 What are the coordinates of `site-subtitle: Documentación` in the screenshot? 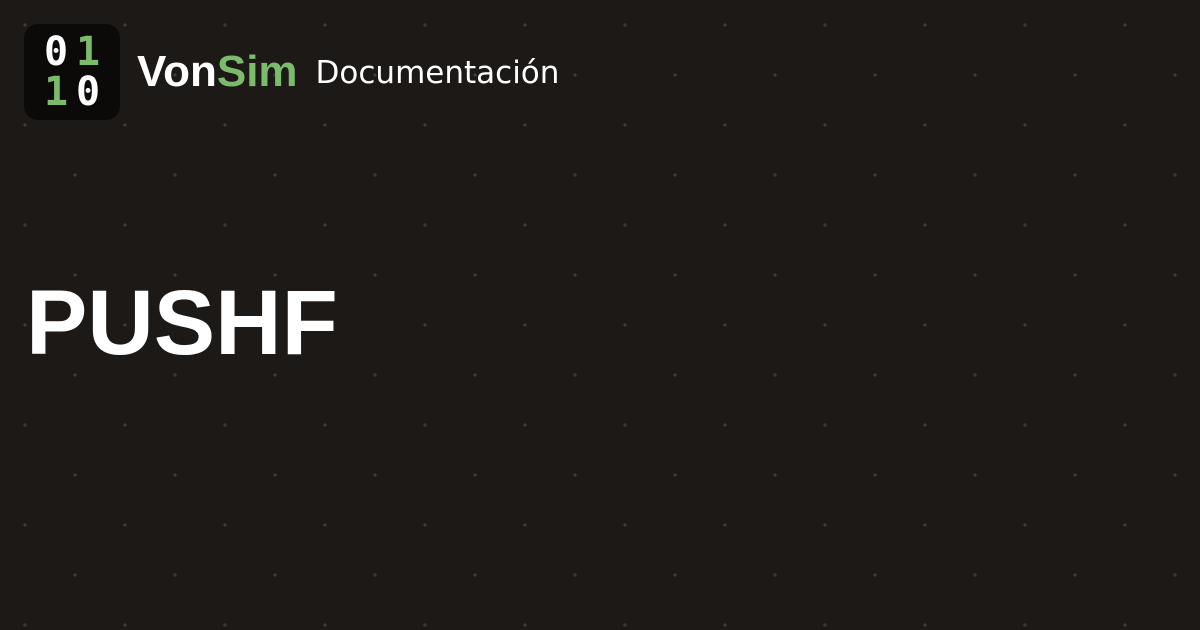 It's located at (437, 73).